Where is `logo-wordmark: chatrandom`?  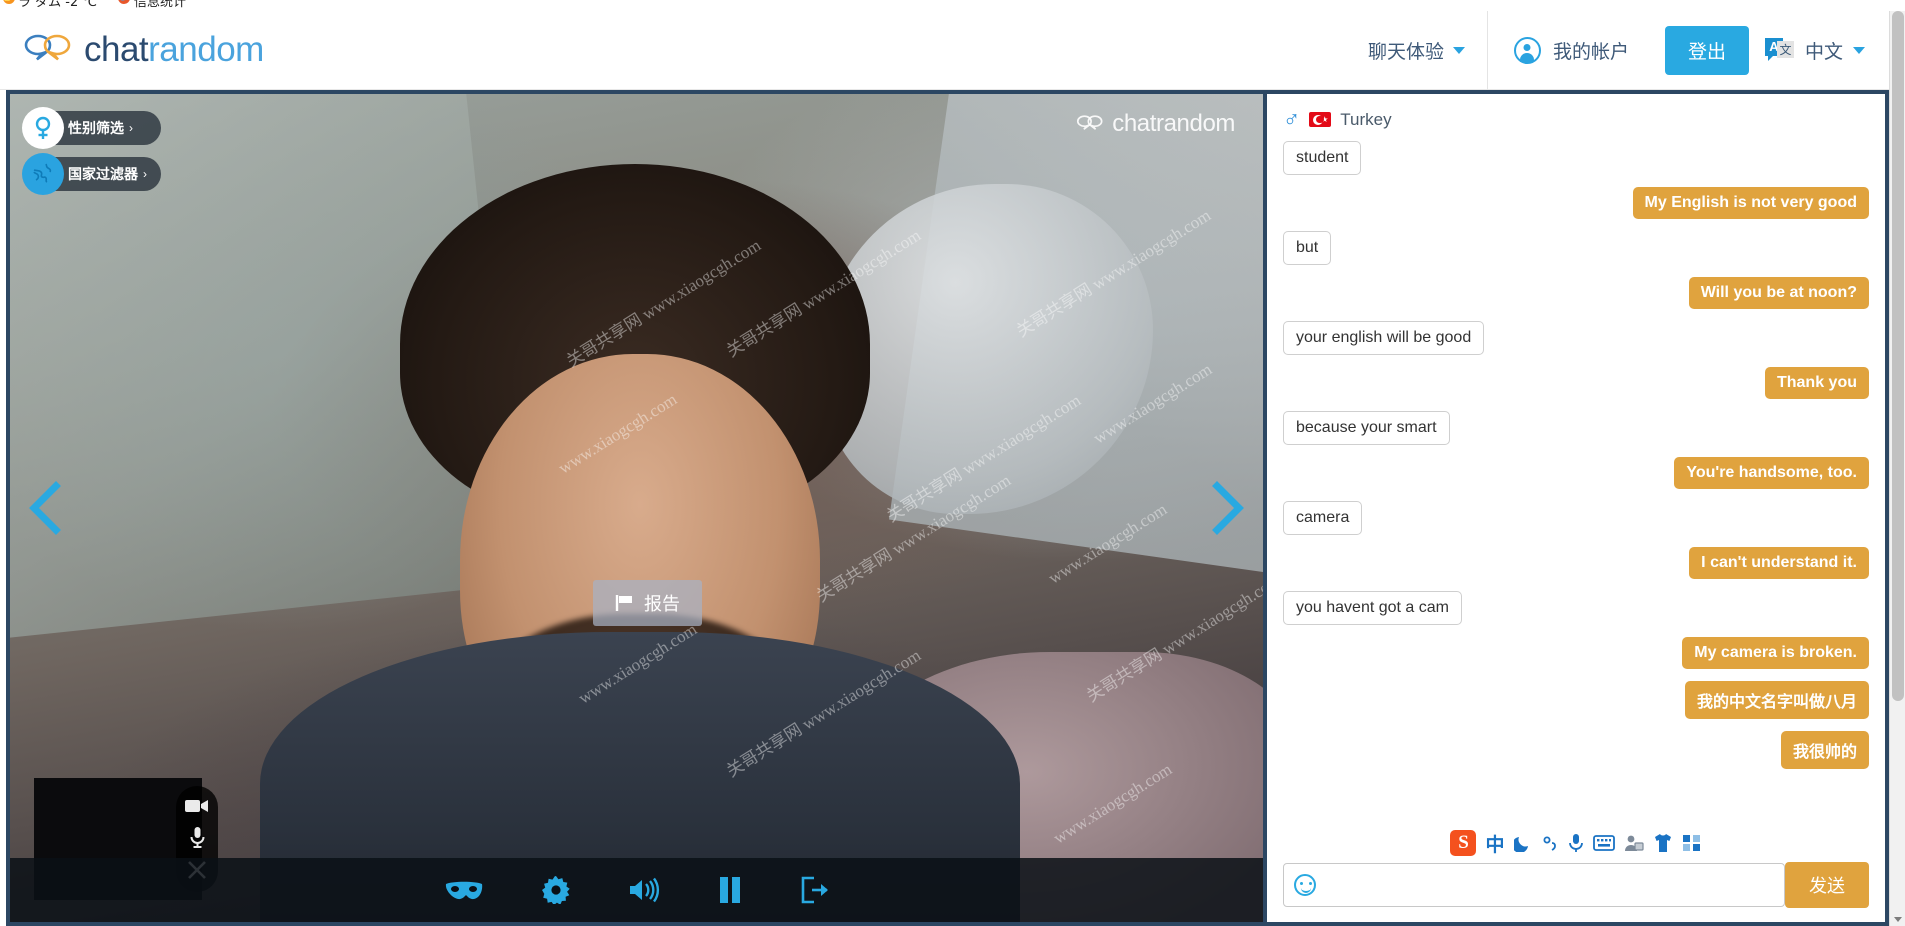 logo-wordmark: chatrandom is located at coordinates (174, 50).